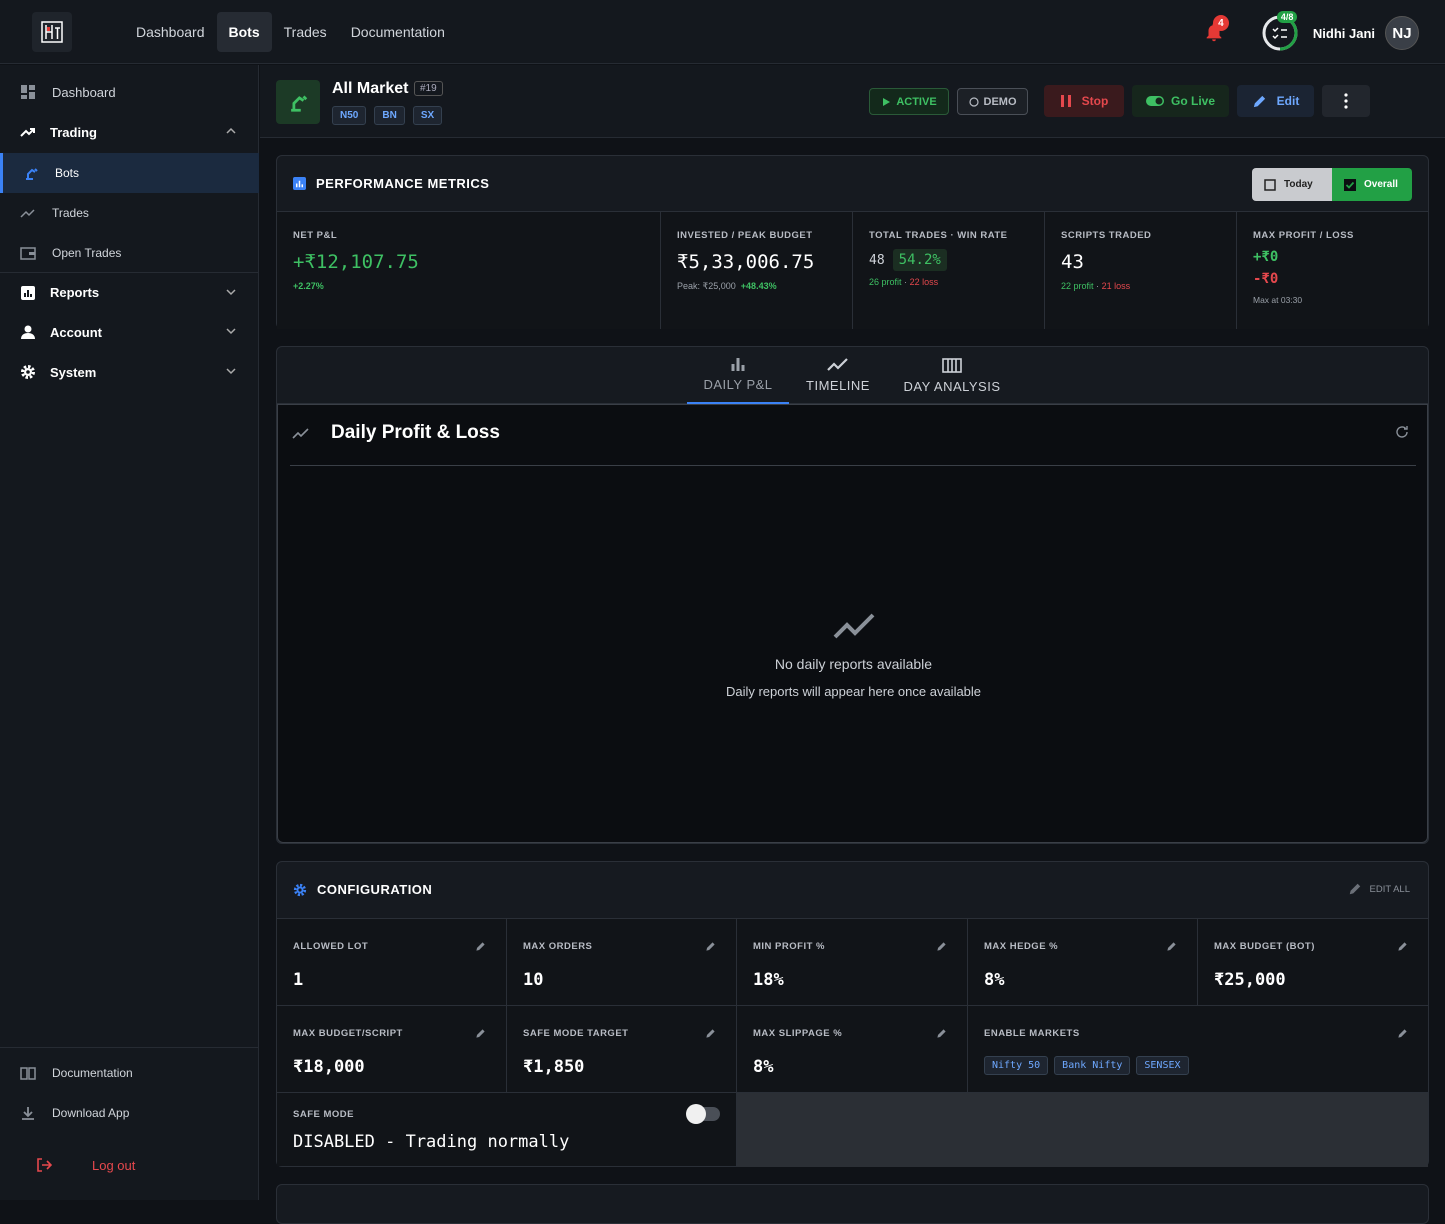 The image size is (1445, 1224). Describe the element at coordinates (1292, 184) in the screenshot. I see `toggle-today: Today` at that location.